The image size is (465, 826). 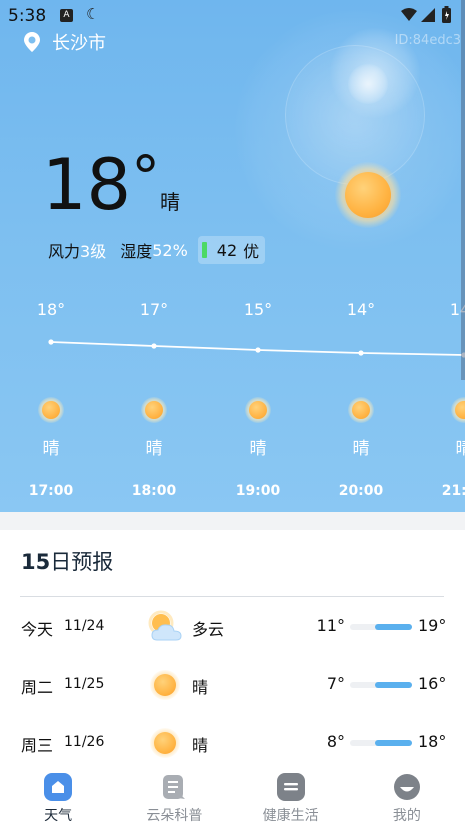 What do you see at coordinates (361, 491) in the screenshot?
I see `hourly-time: 20:00` at bounding box center [361, 491].